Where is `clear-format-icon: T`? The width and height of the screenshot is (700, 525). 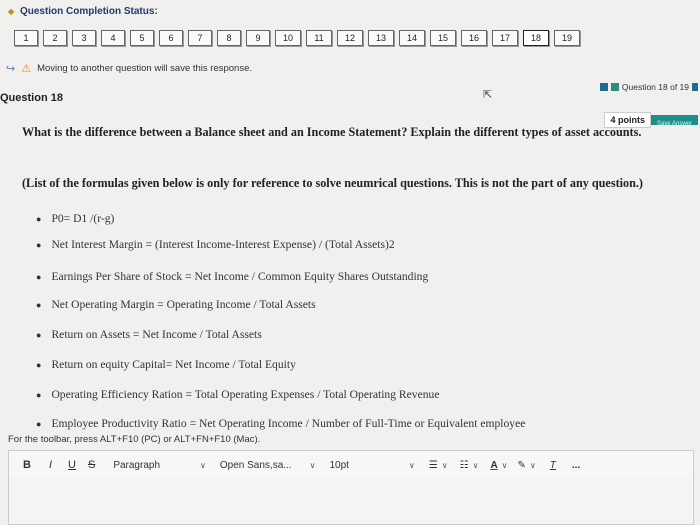
clear-format-icon: T is located at coordinates (552, 465).